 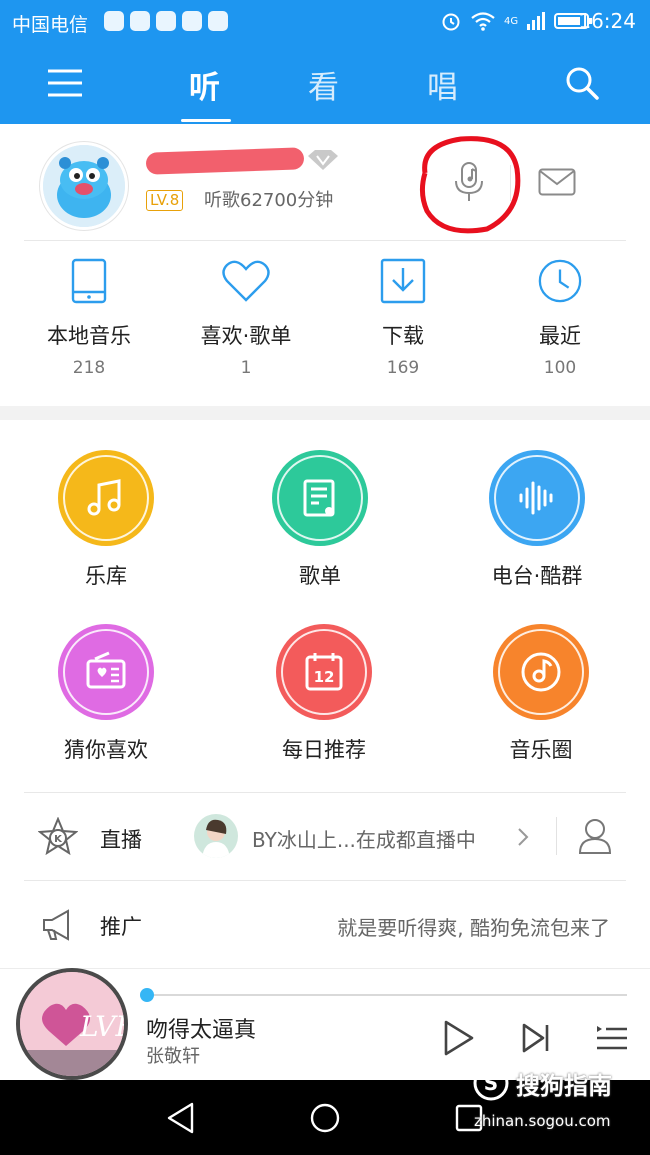 I want to click on album-cover: LVE, so click(x=72, y=1024).